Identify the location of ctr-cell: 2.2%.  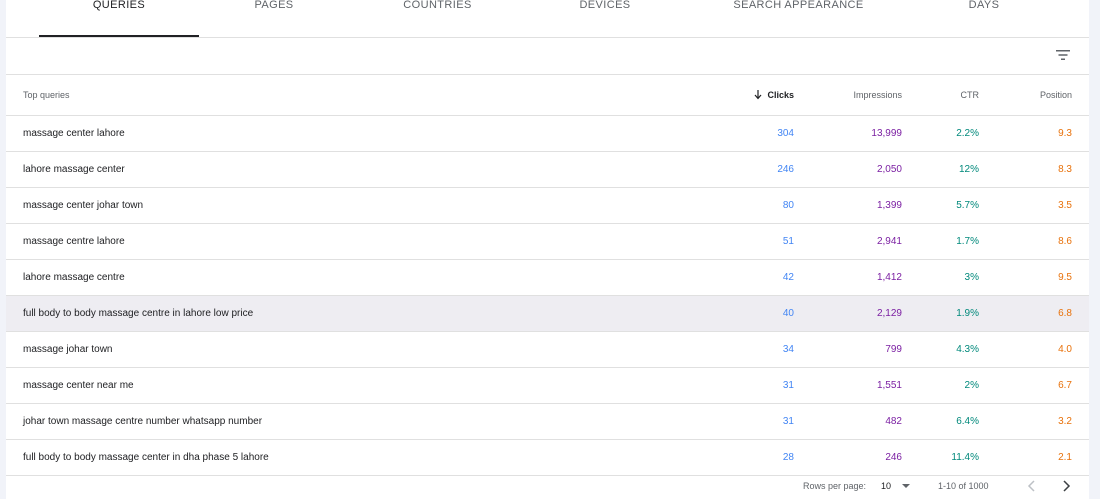
(967, 133).